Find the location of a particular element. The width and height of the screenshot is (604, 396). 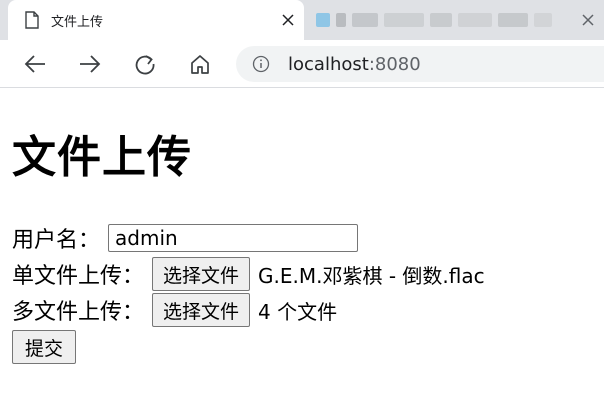

home-icon is located at coordinates (200, 64).